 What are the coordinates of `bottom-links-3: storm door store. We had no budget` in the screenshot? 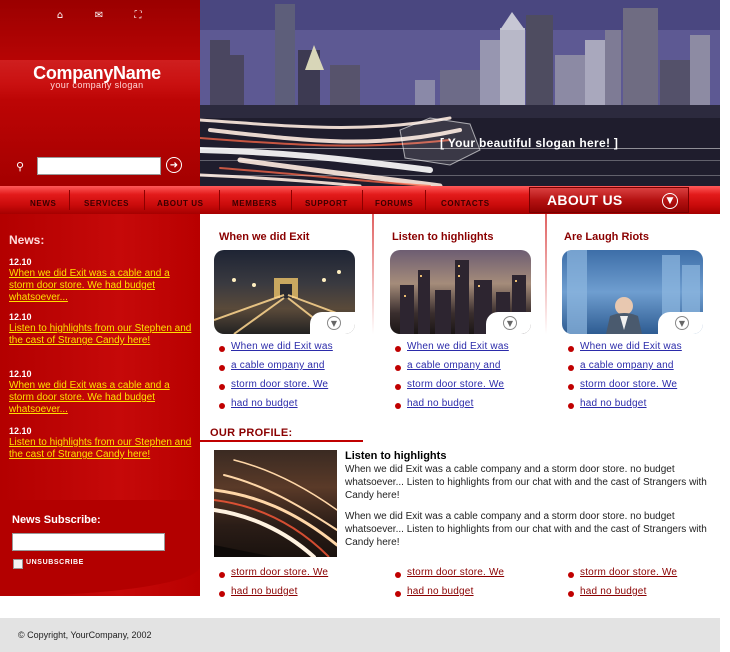 It's located at (648, 586).